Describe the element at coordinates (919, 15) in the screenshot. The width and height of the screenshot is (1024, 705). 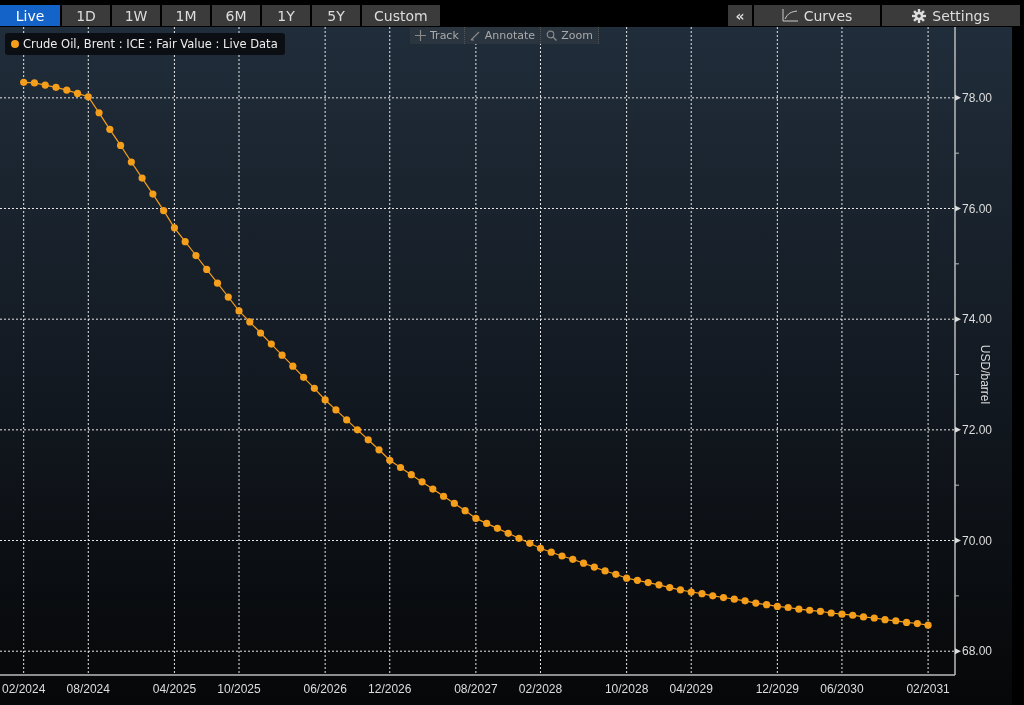
I see `settings-icon` at that location.